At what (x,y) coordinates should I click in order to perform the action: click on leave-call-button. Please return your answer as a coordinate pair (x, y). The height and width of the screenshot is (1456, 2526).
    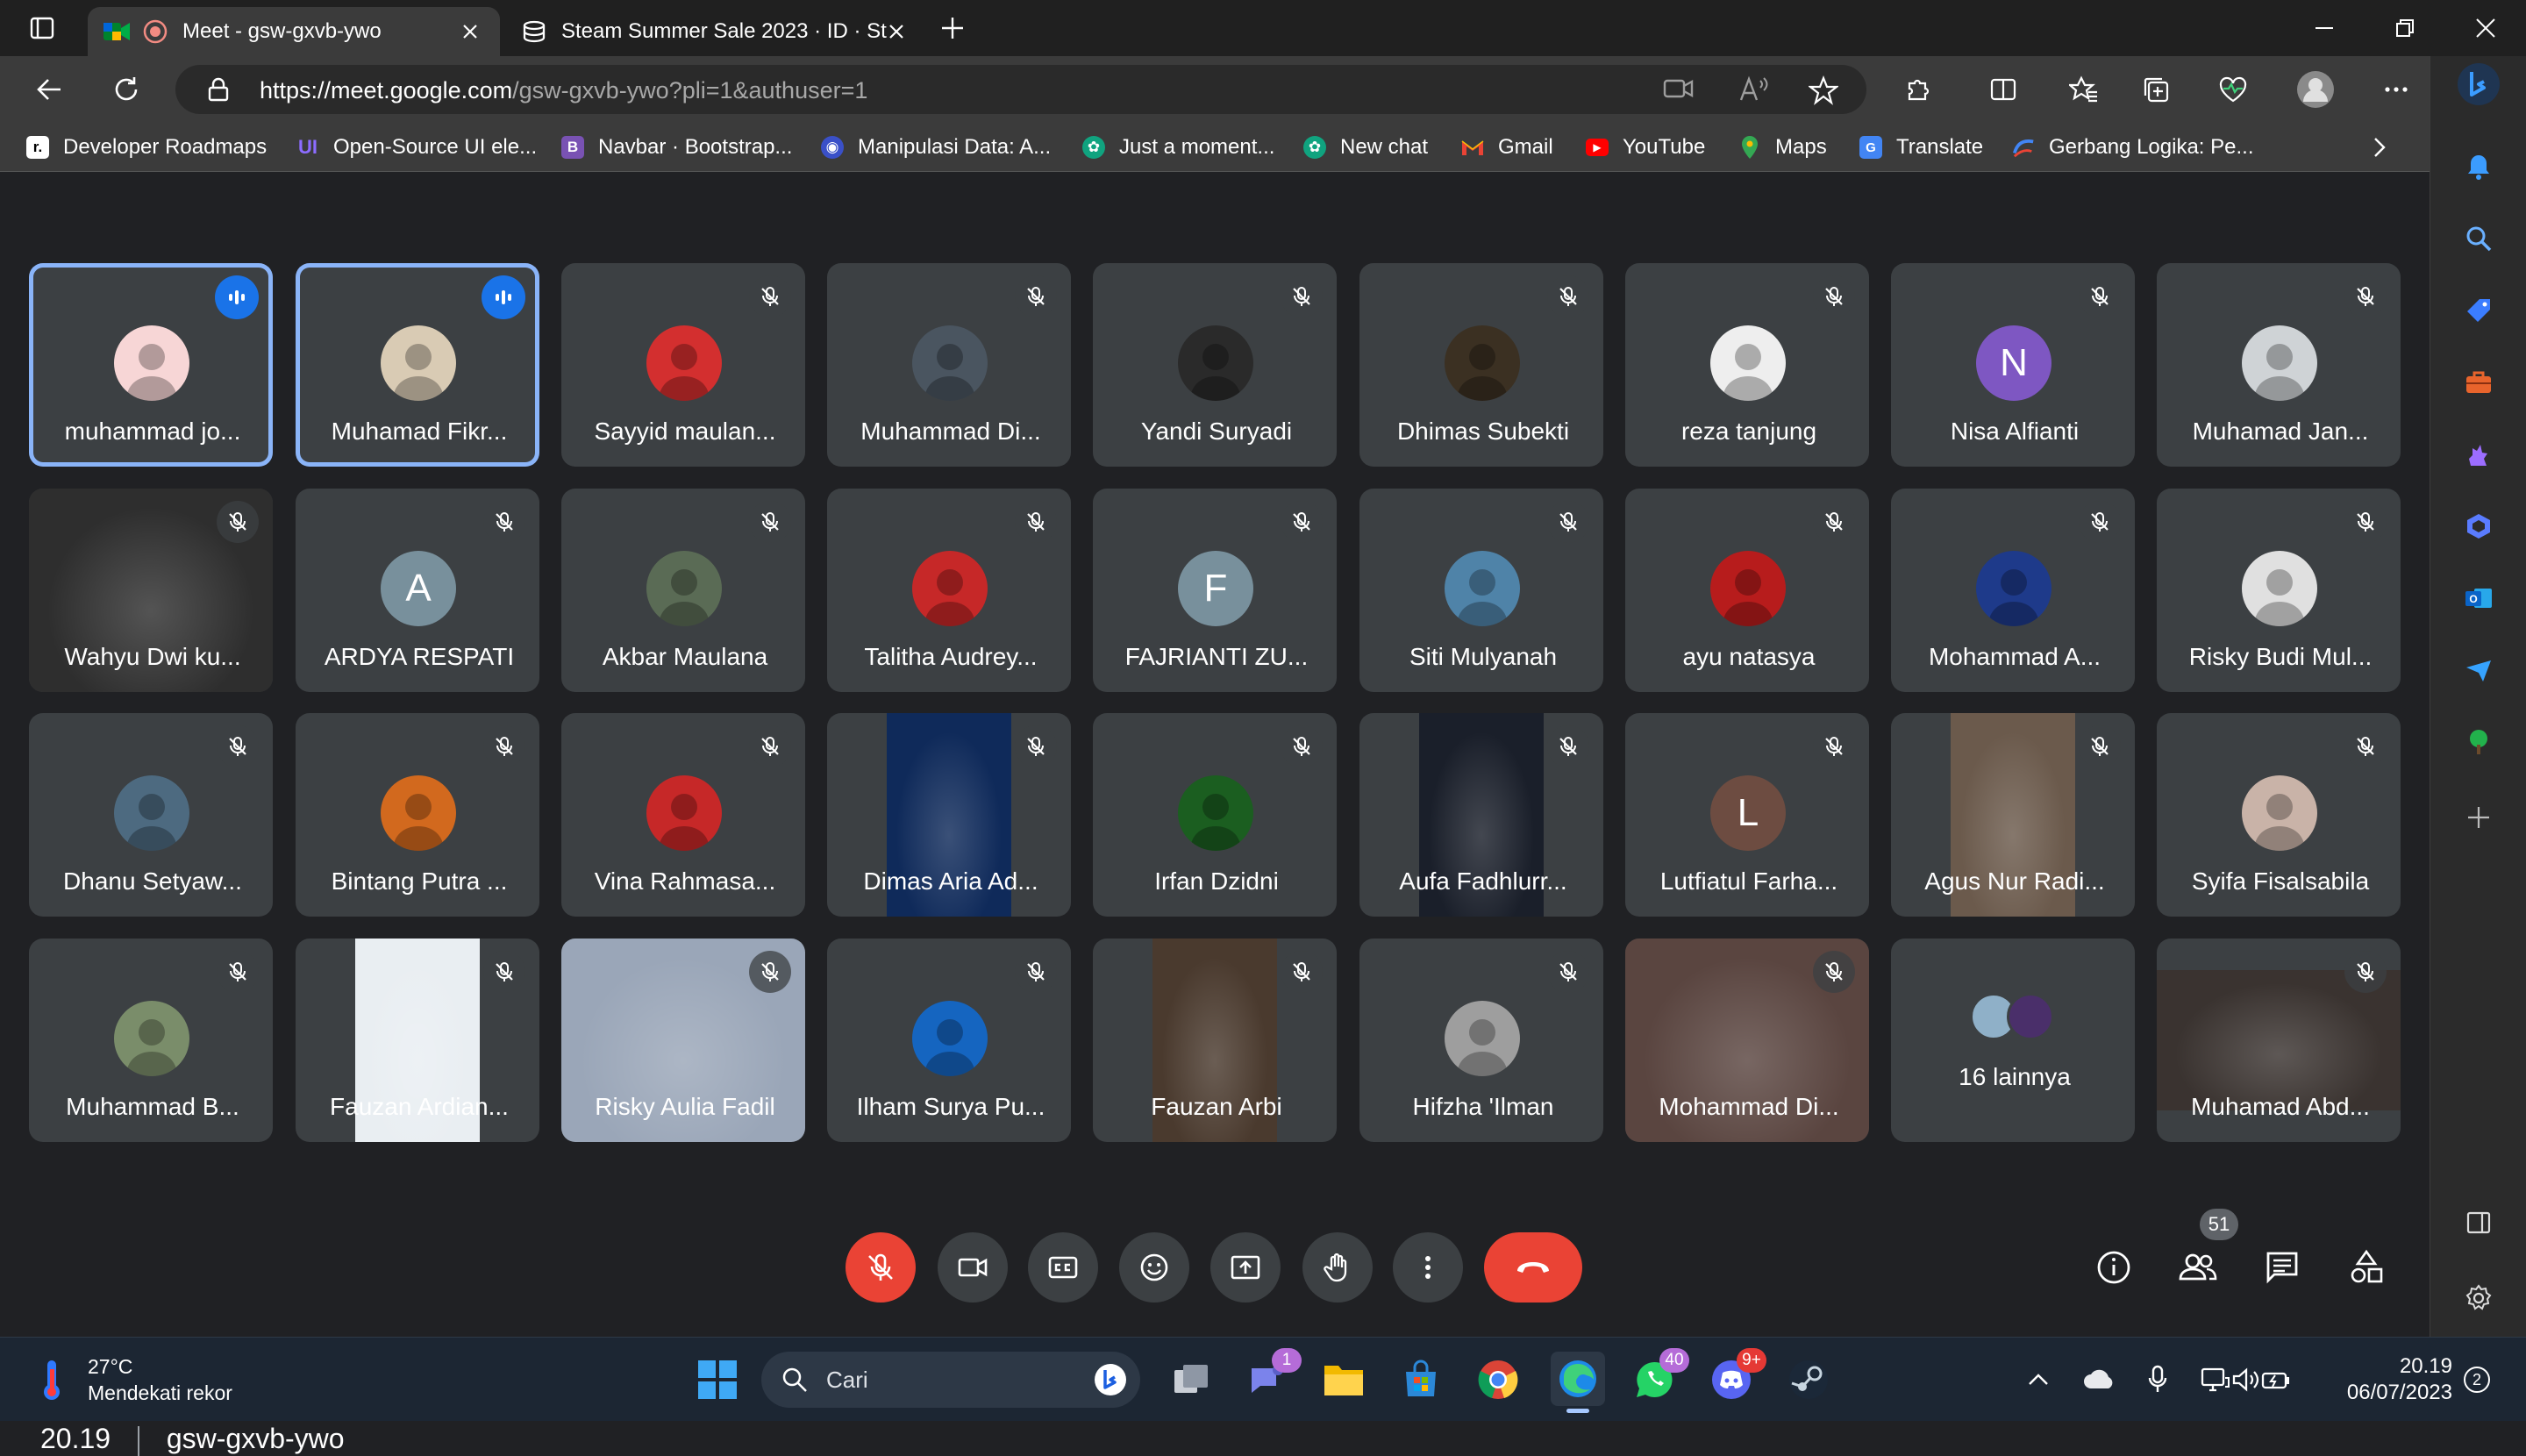
    Looking at the image, I should click on (1533, 1267).